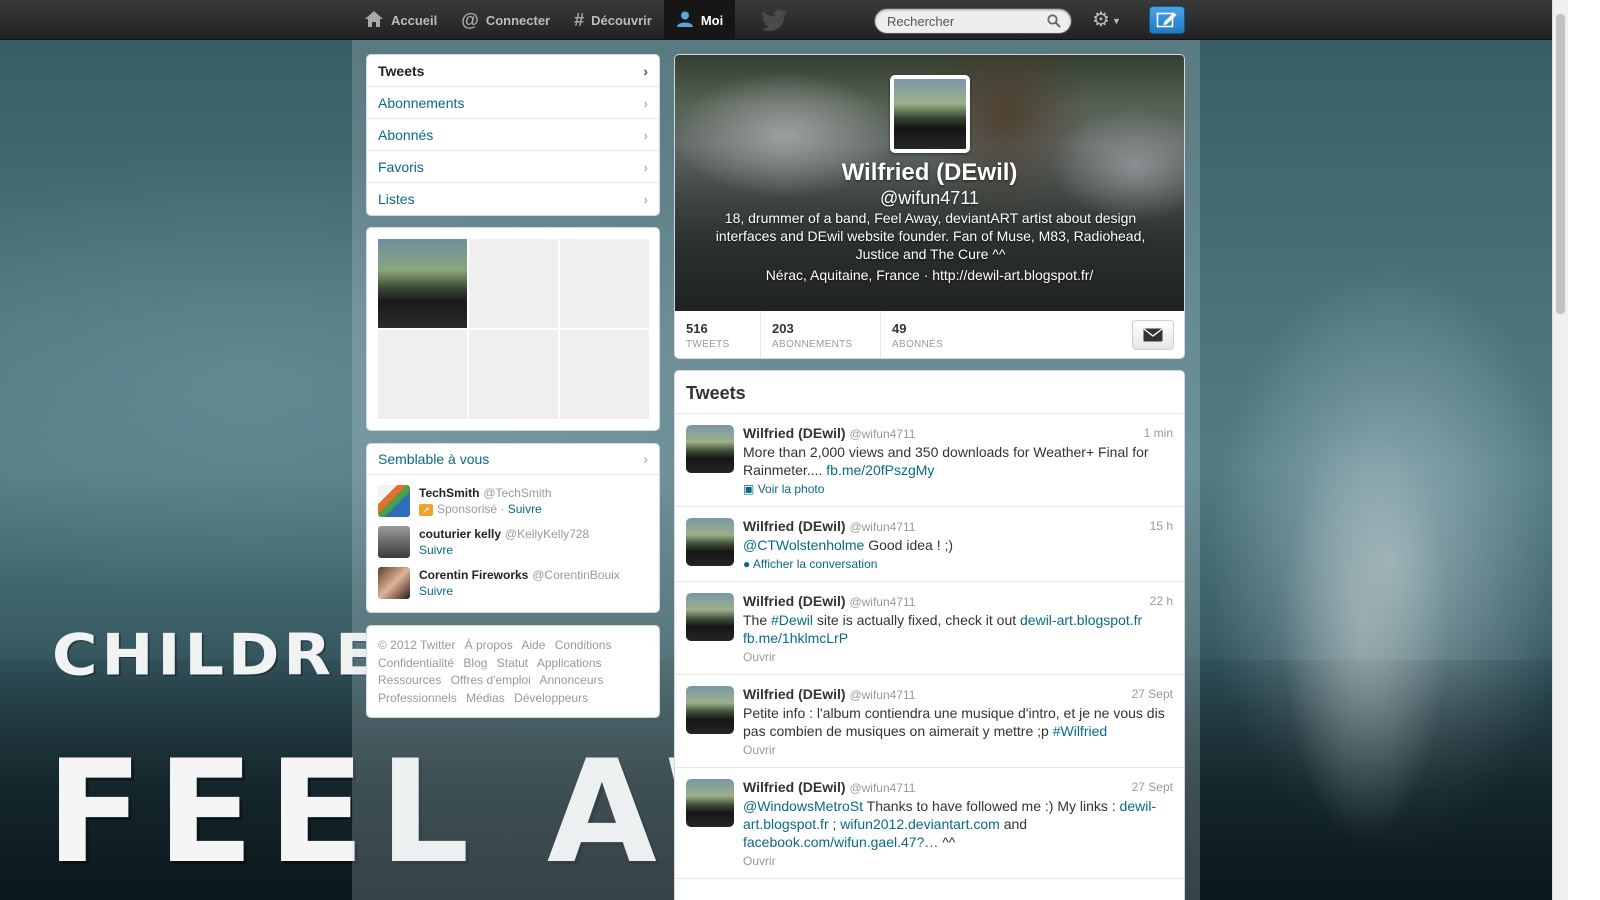 Image resolution: width=1600 pixels, height=900 pixels. Describe the element at coordinates (449, 493) in the screenshot. I see `suggested-user-name: TechSmith` at that location.